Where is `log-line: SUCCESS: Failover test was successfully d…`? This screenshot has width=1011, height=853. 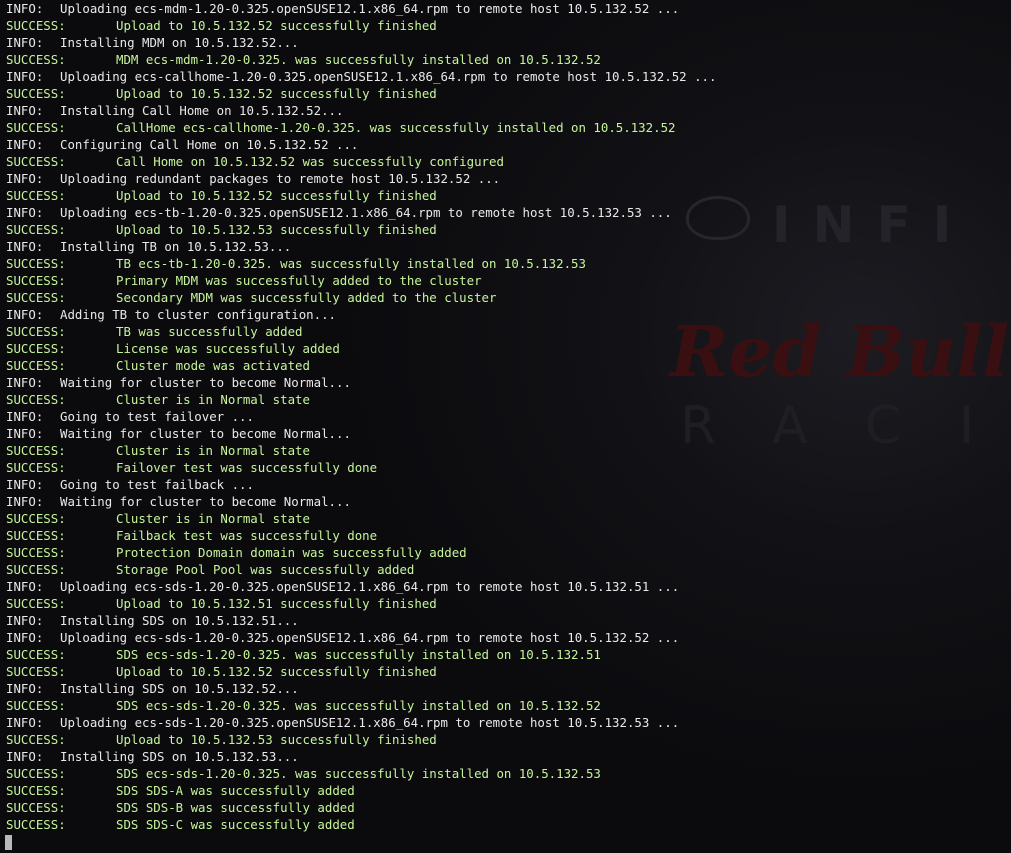 log-line: SUCCESS: Failover test was successfully d… is located at coordinates (506, 467).